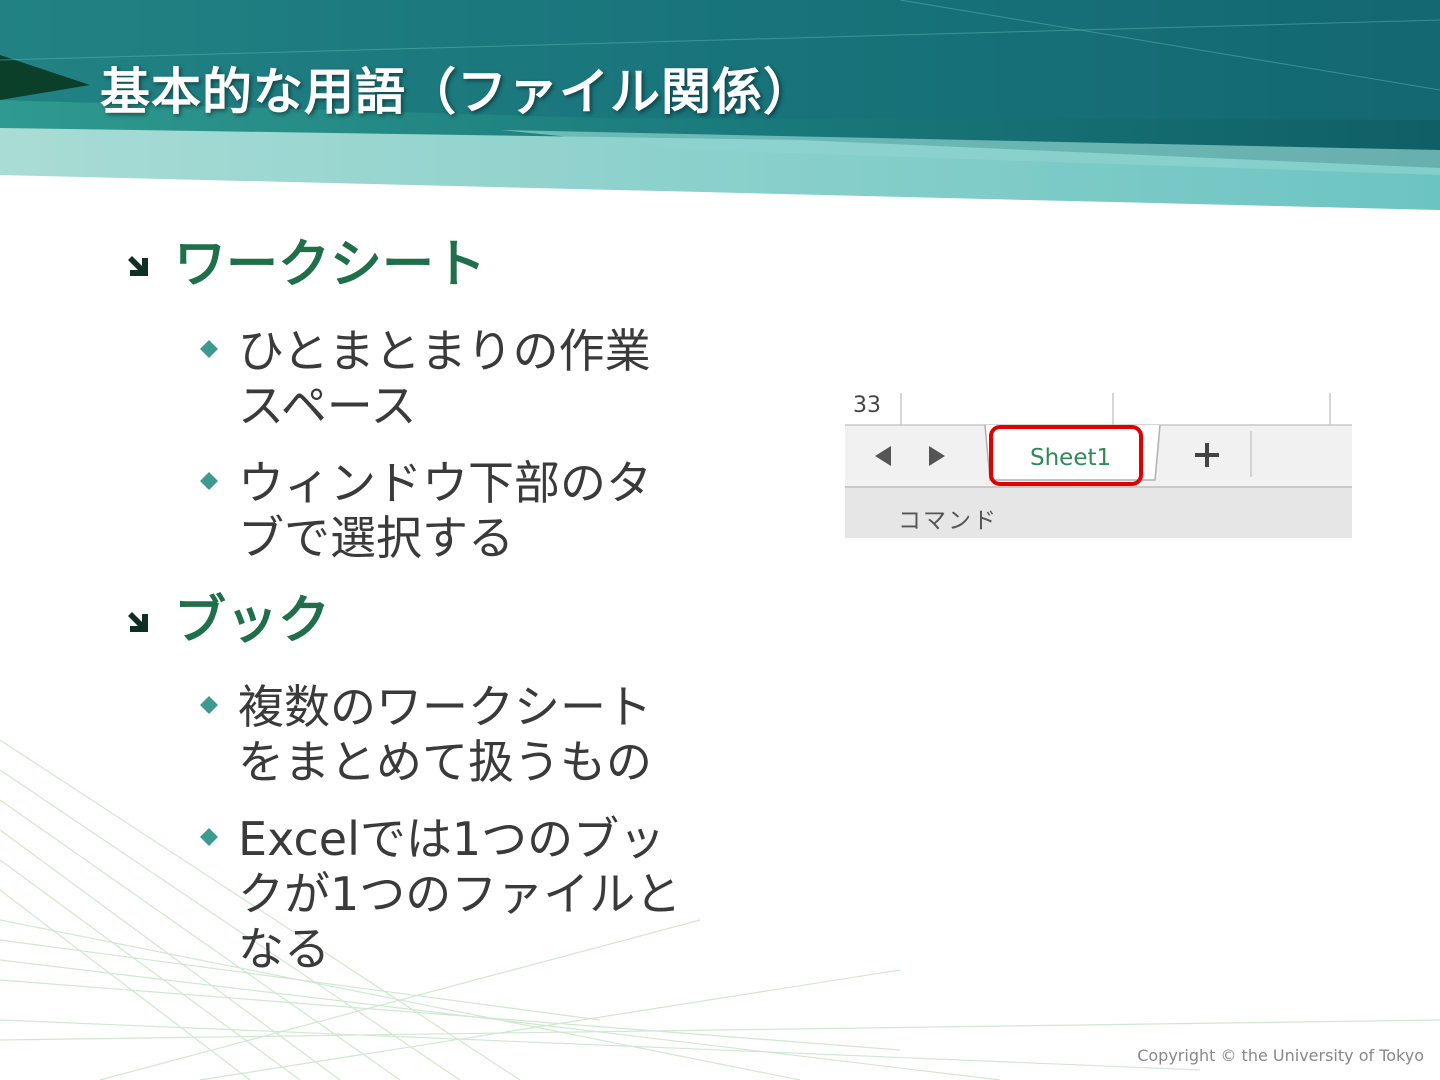  Describe the element at coordinates (457, 92) in the screenshot. I see `slide-title: 基本的な用語（ファイル関係）` at that location.